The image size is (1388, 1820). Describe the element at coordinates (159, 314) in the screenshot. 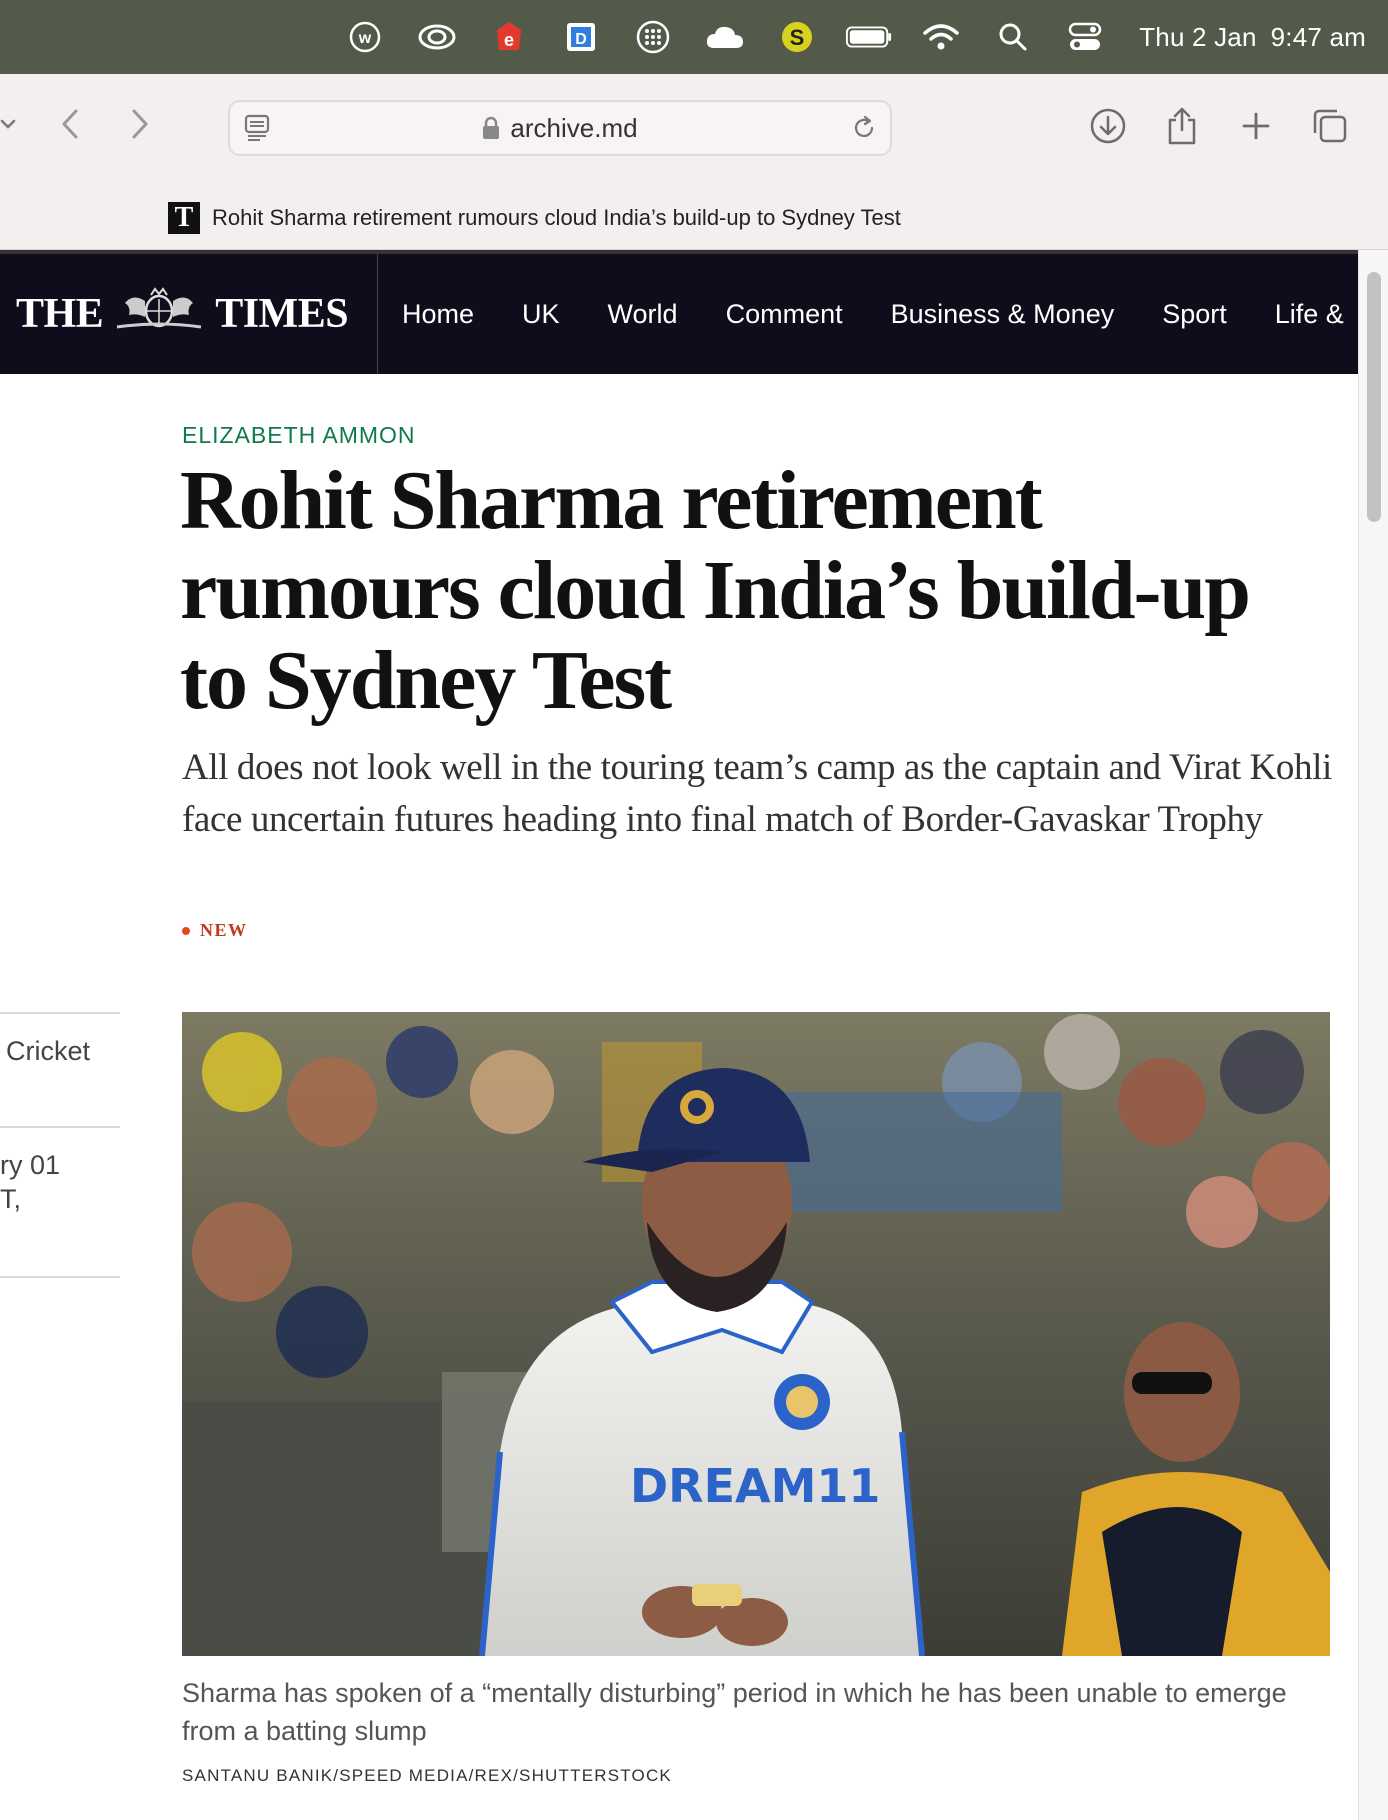

I see `royal-crest-icon` at that location.